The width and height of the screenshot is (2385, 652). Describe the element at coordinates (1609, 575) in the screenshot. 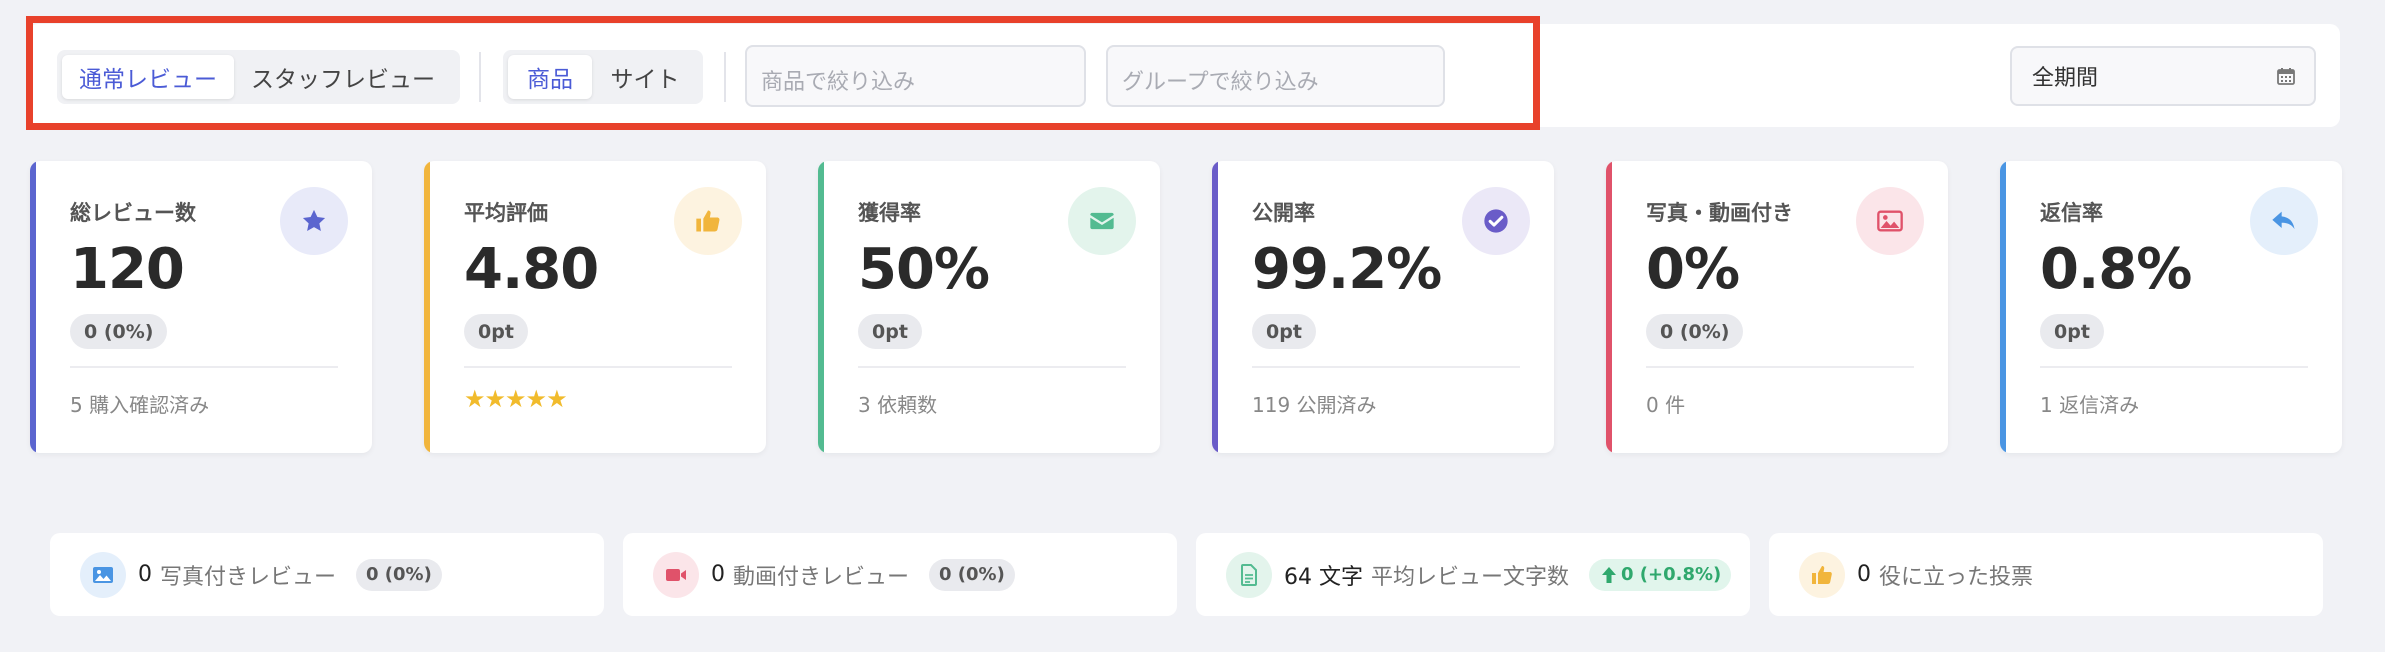

I see `arrow-up-icon` at that location.